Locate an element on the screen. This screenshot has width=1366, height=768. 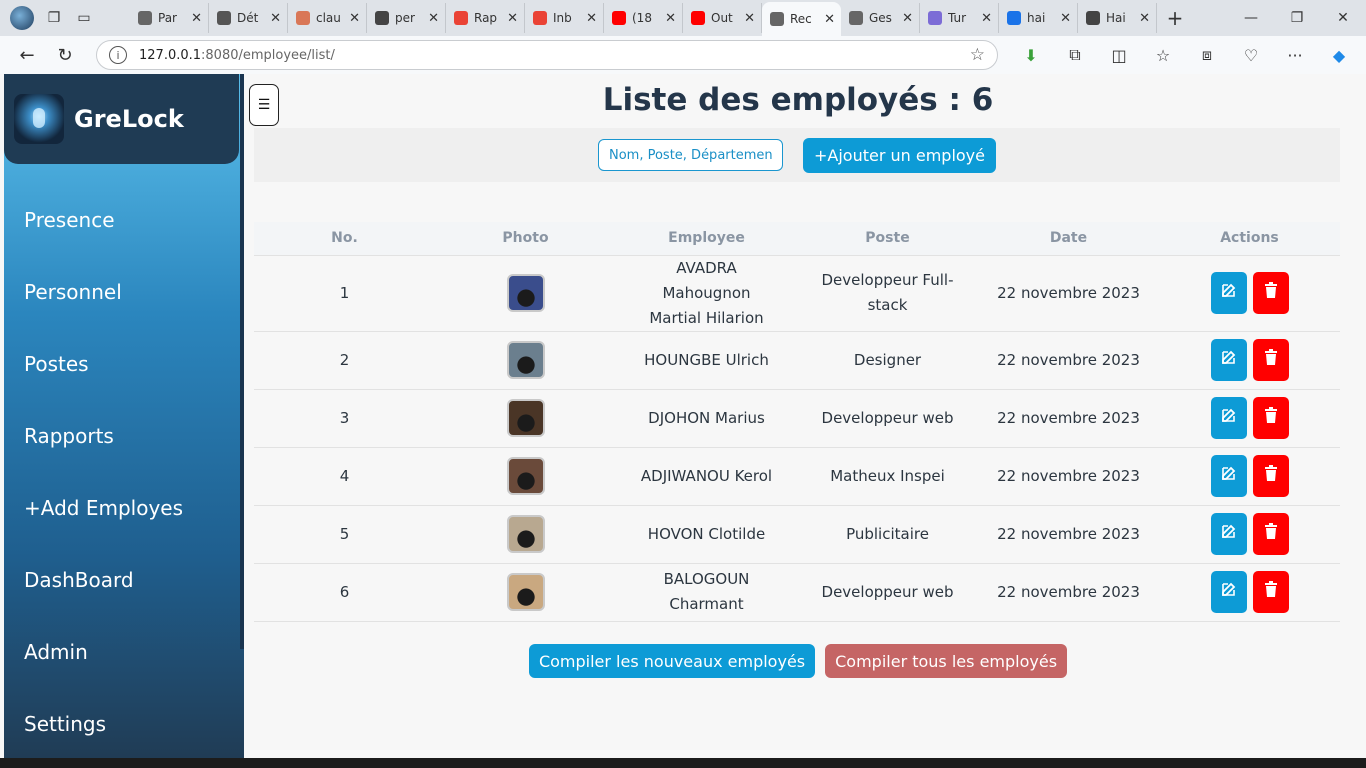
more-menu-icon: ··· is located at coordinates (1295, 55).